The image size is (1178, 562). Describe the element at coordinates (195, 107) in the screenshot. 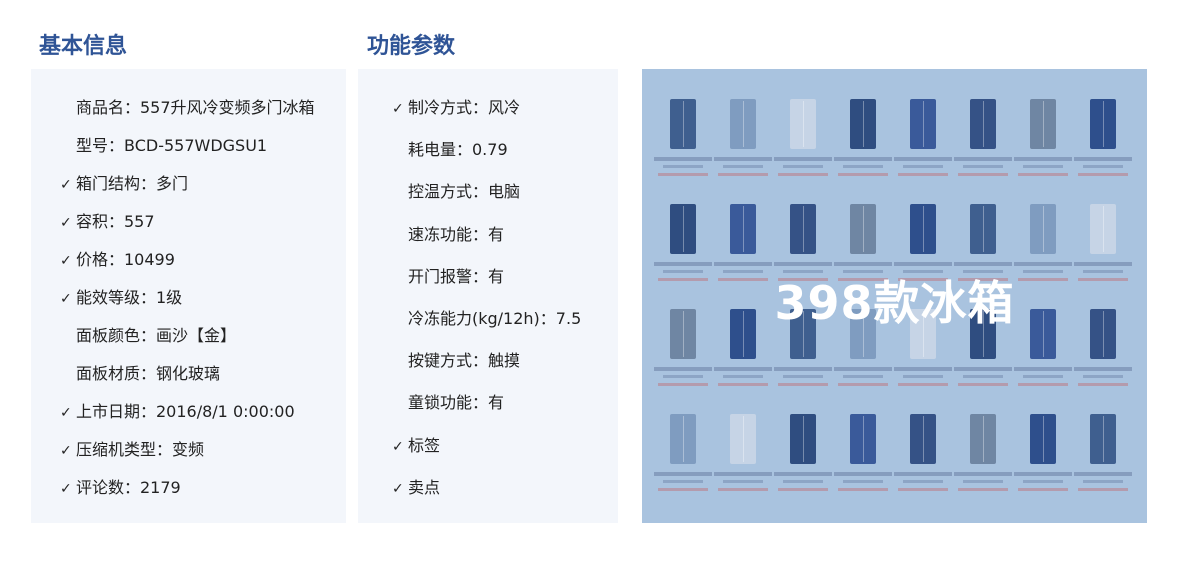

I see `info-row-text: 商品名：557升风冷变频多门冰箱` at that location.